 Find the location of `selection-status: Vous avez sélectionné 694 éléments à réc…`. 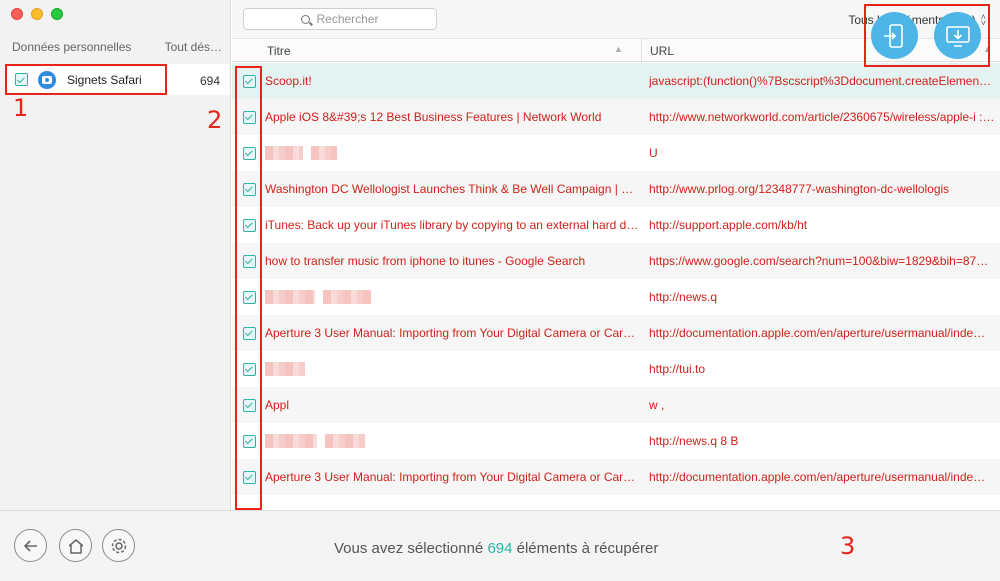

selection-status: Vous avez sélectionné 694 éléments à réc… is located at coordinates (496, 548).